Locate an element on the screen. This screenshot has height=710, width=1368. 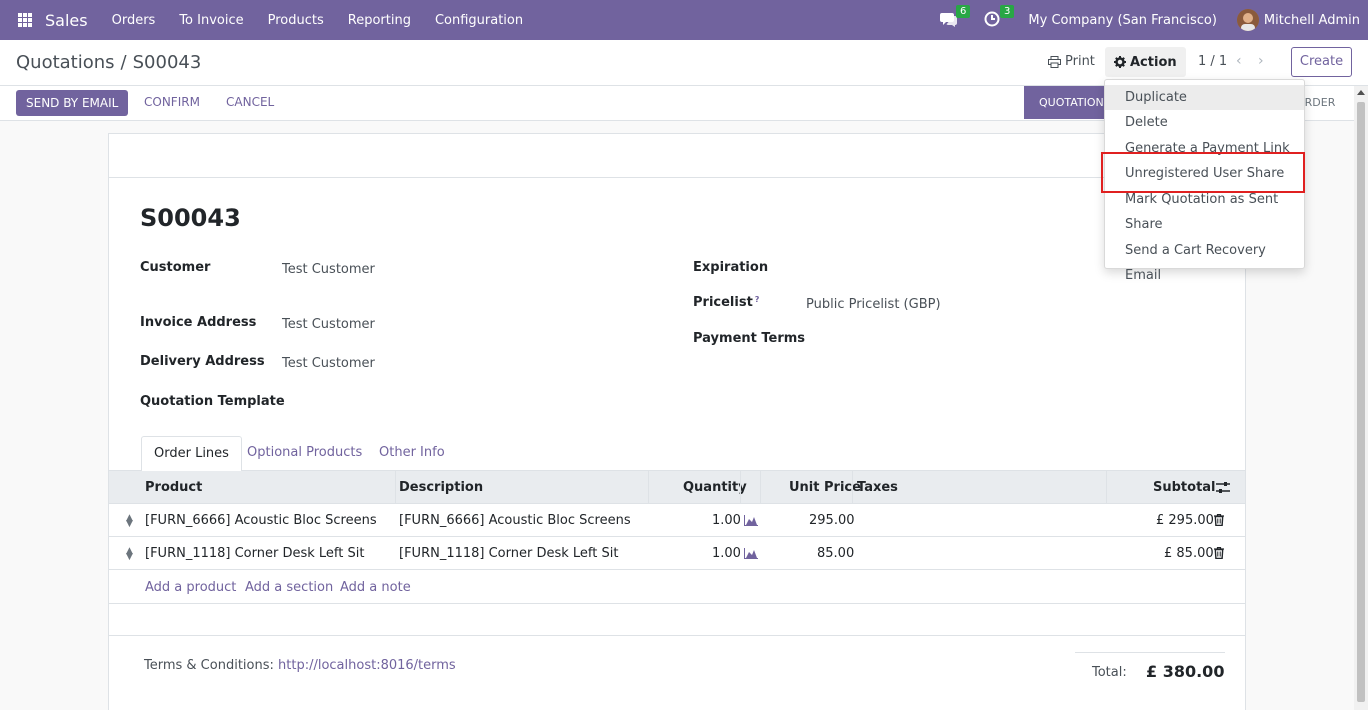
column-description: Description is located at coordinates (441, 487).